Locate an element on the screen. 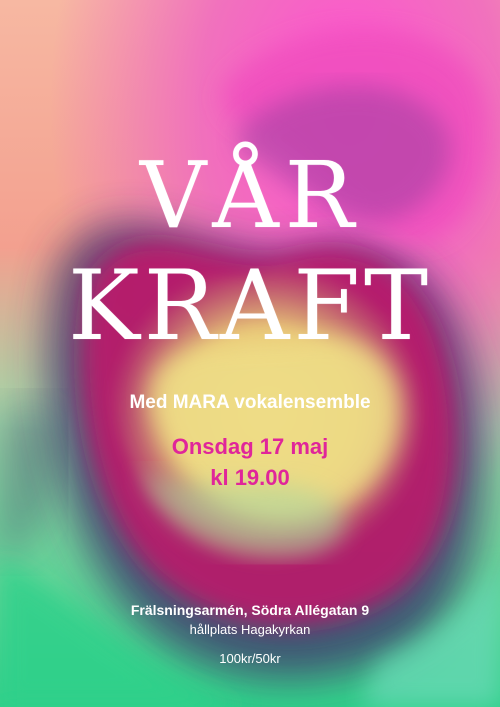 Image resolution: width=500 pixels, height=707 pixels. event-date: Onsdag 17 maj is located at coordinates (250, 446).